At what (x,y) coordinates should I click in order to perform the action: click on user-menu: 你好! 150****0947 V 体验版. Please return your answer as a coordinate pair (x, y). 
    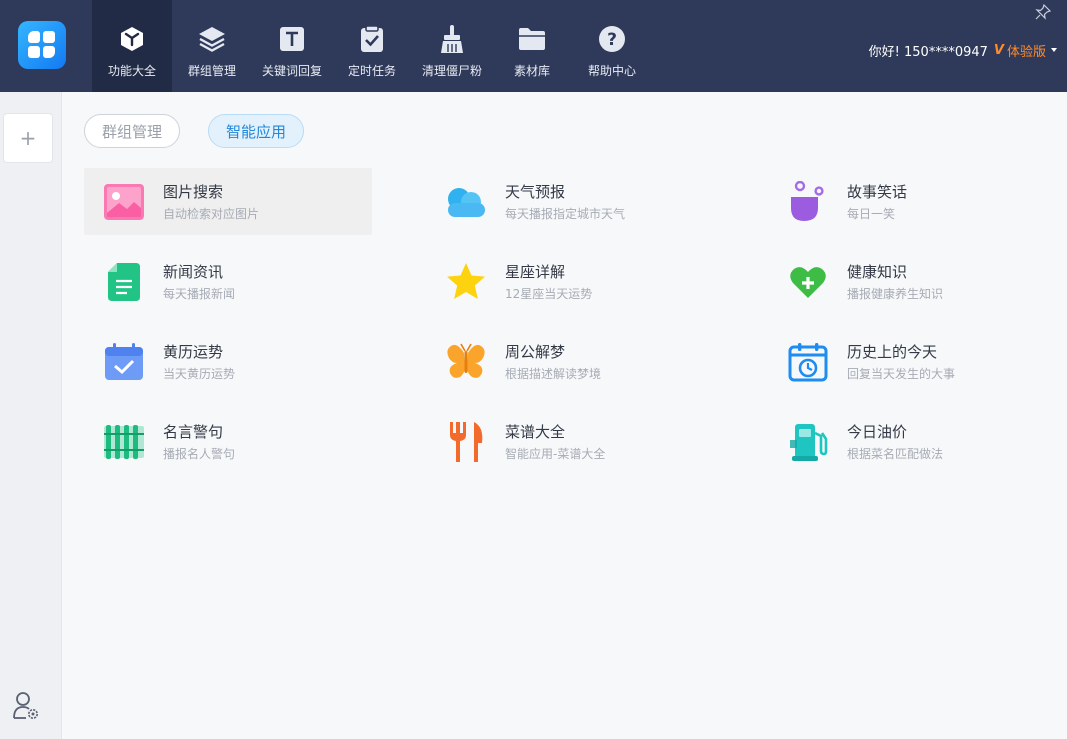
    Looking at the image, I should click on (963, 50).